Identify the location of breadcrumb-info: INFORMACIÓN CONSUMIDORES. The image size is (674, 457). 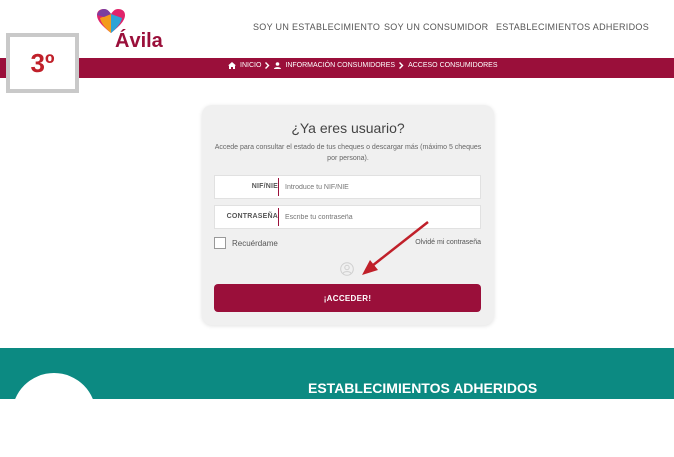
(340, 65).